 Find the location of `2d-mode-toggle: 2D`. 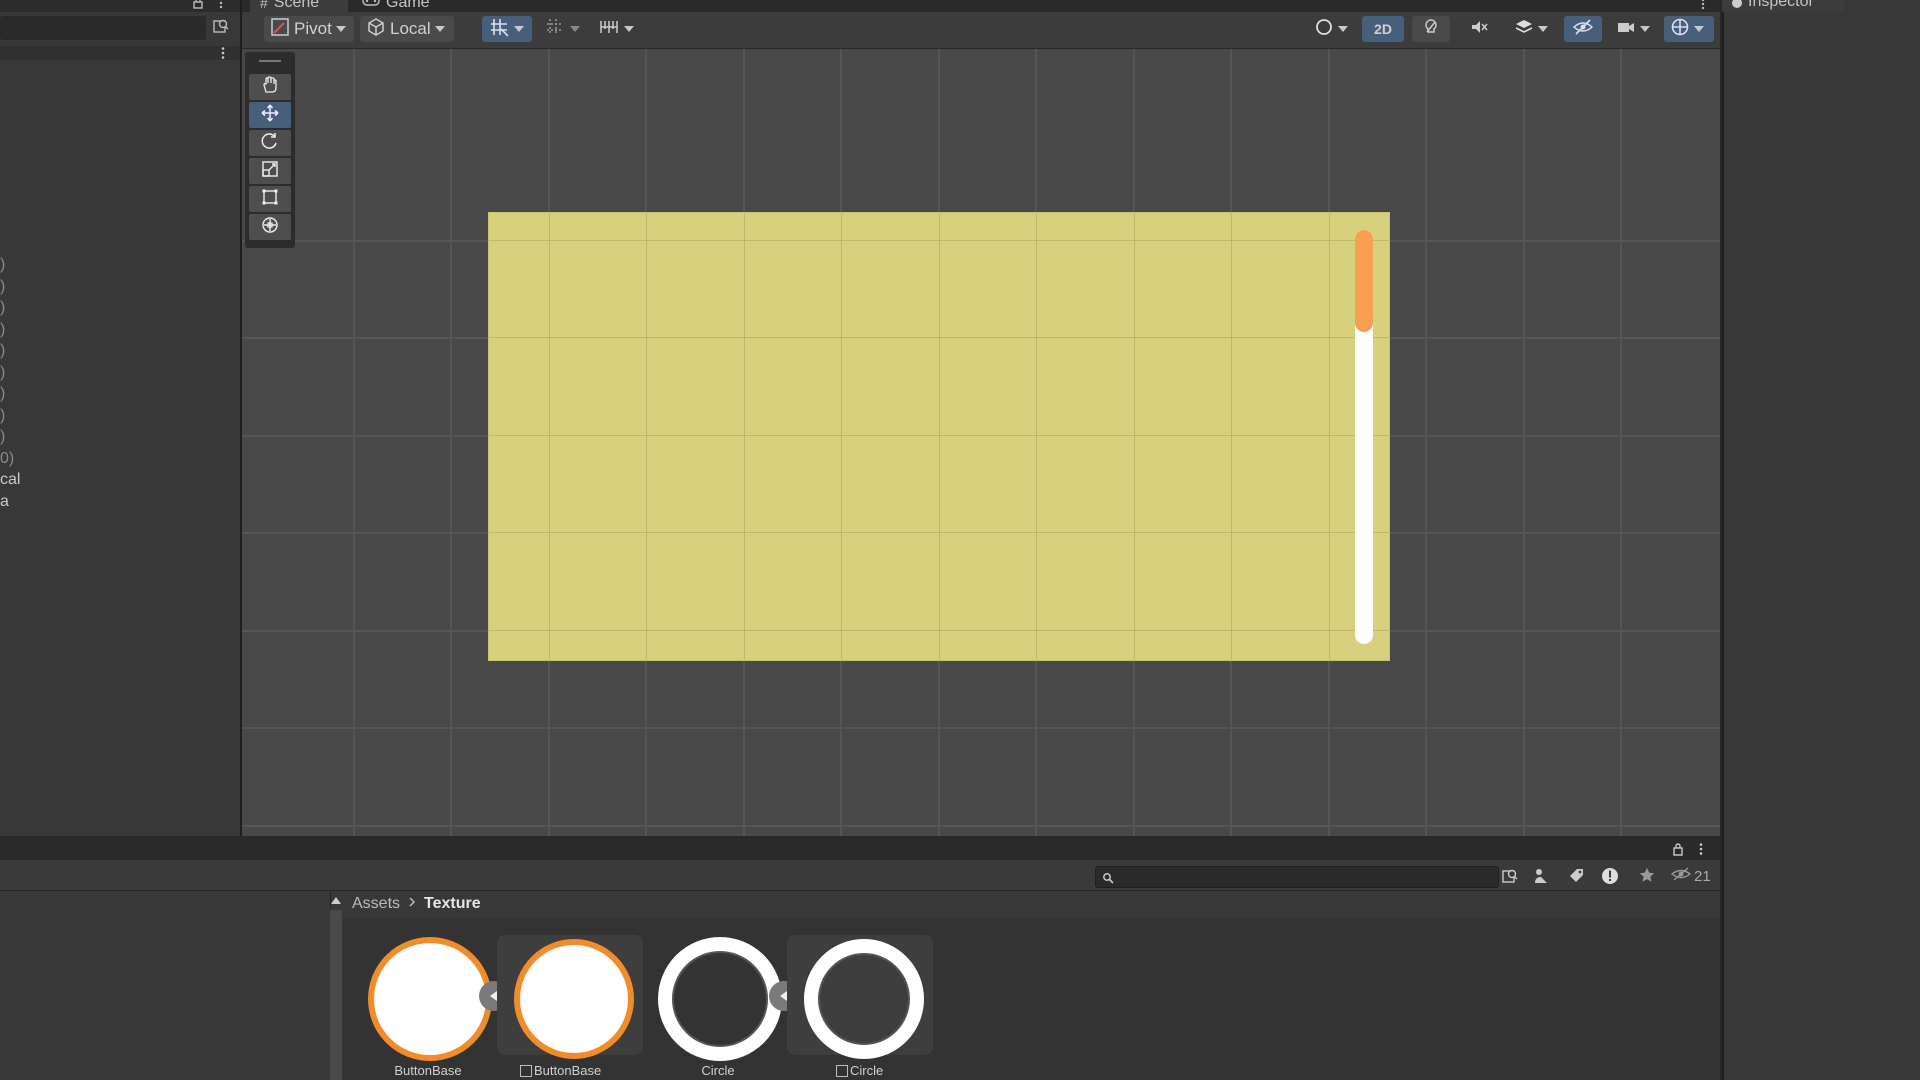

2d-mode-toggle: 2D is located at coordinates (1383, 29).